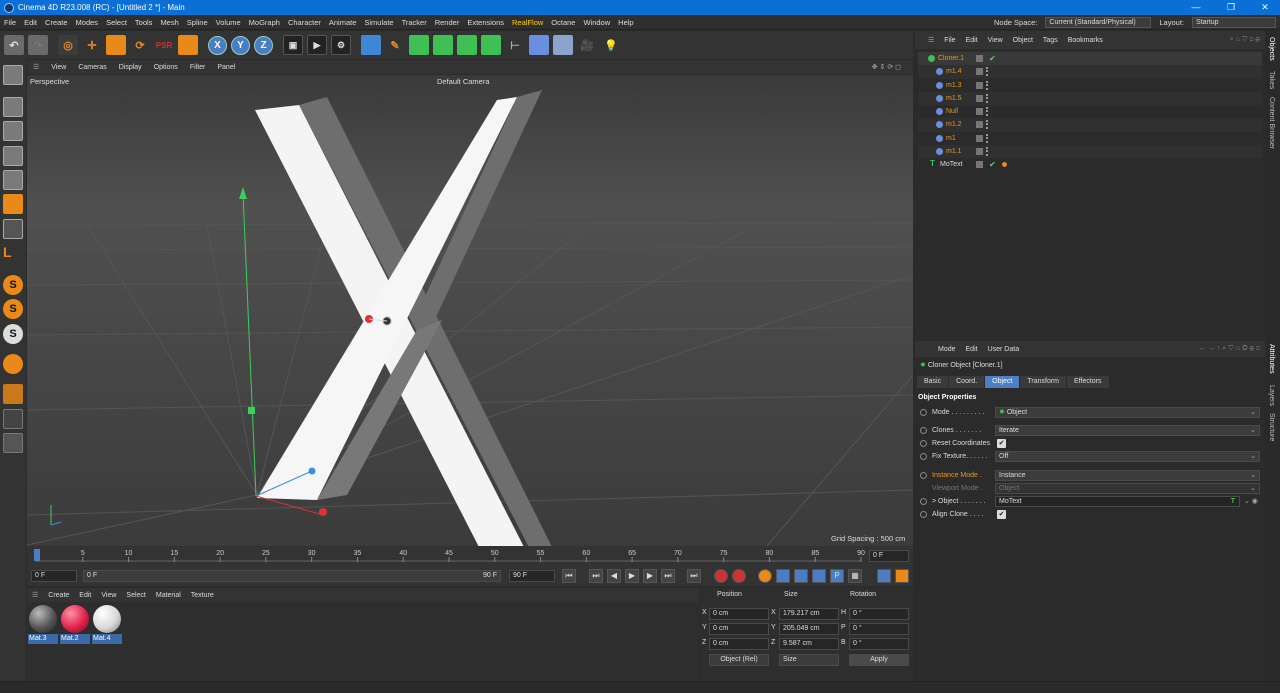 This screenshot has height=693, width=1280. What do you see at coordinates (140, 45) in the screenshot?
I see `rotate-icon: ⟳` at bounding box center [140, 45].